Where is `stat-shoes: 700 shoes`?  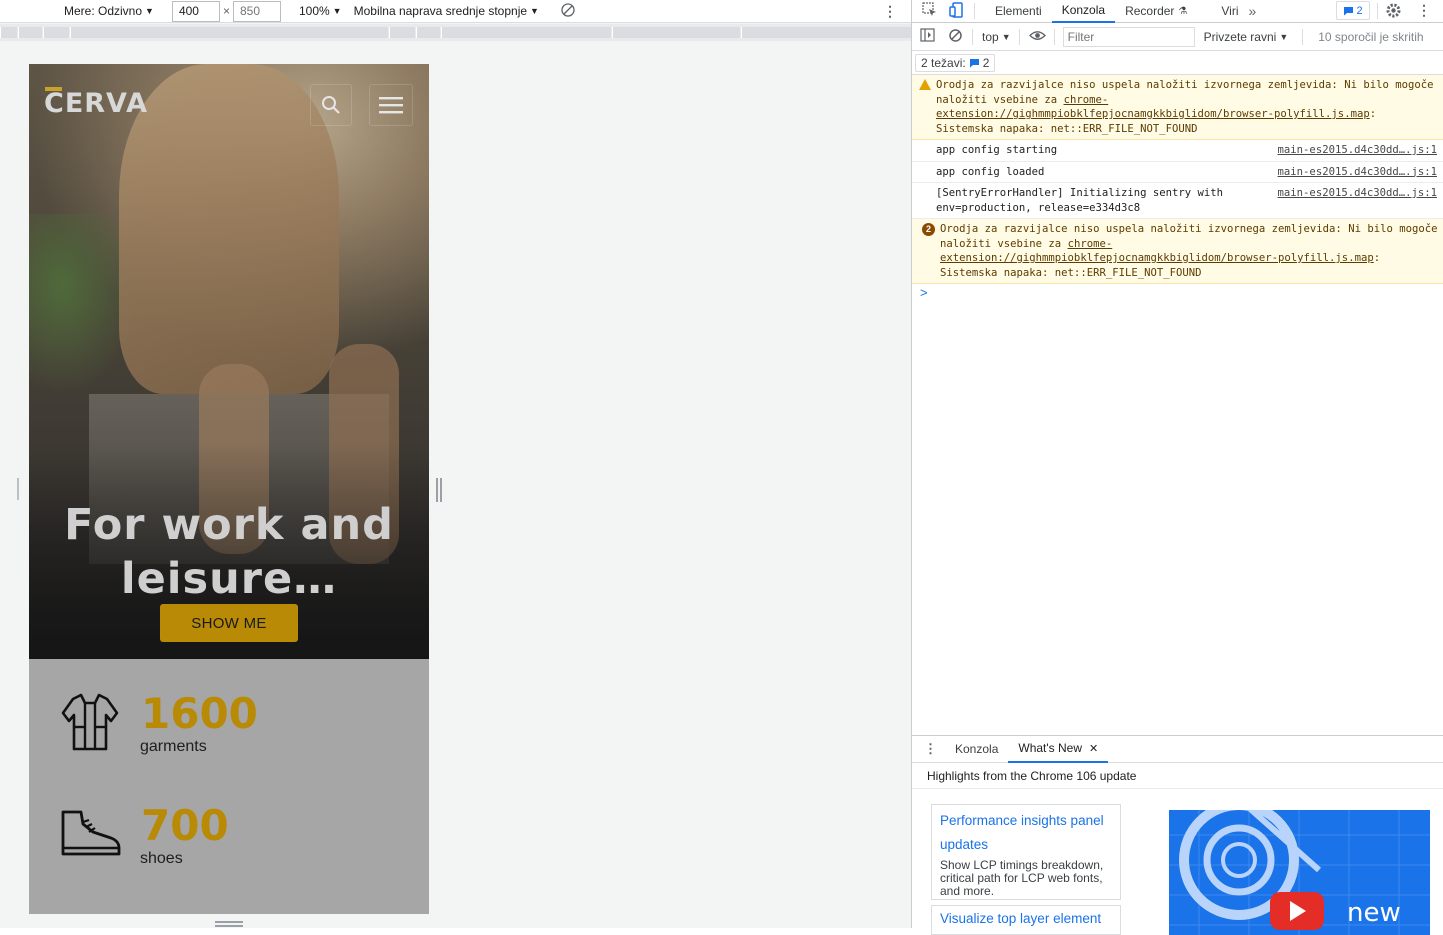
stat-shoes: 700 shoes is located at coordinates (229, 836).